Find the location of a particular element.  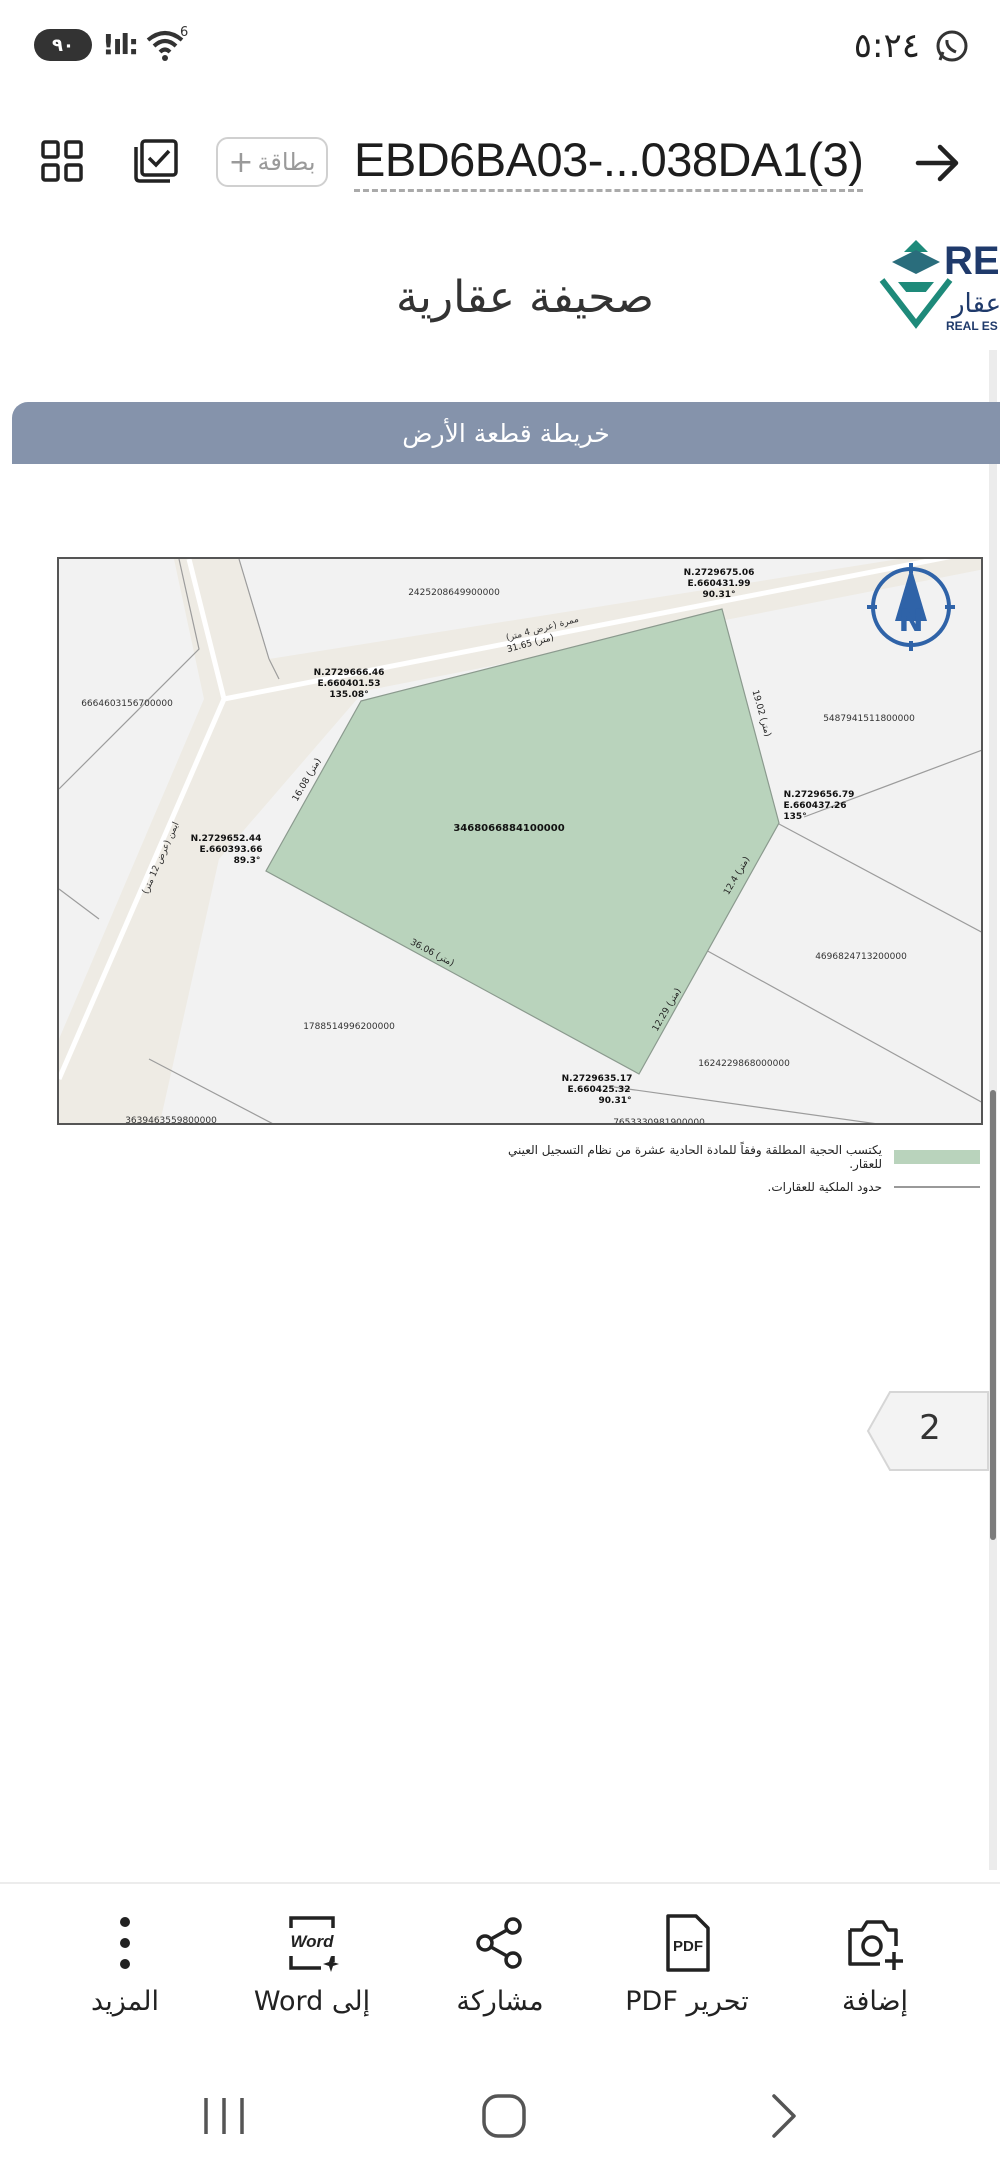

system-nav-bar is located at coordinates (500, 2112).